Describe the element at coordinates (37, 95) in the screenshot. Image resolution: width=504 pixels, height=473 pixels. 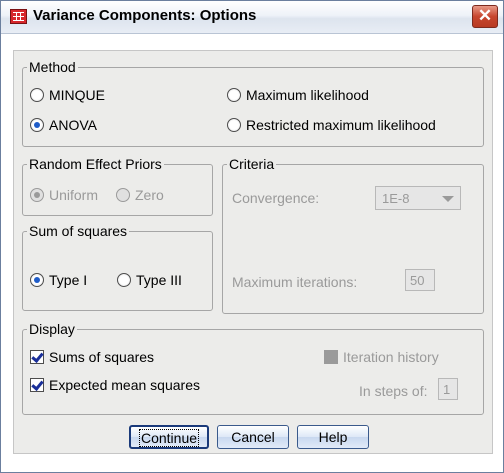
I see `radio-minque-button` at that location.